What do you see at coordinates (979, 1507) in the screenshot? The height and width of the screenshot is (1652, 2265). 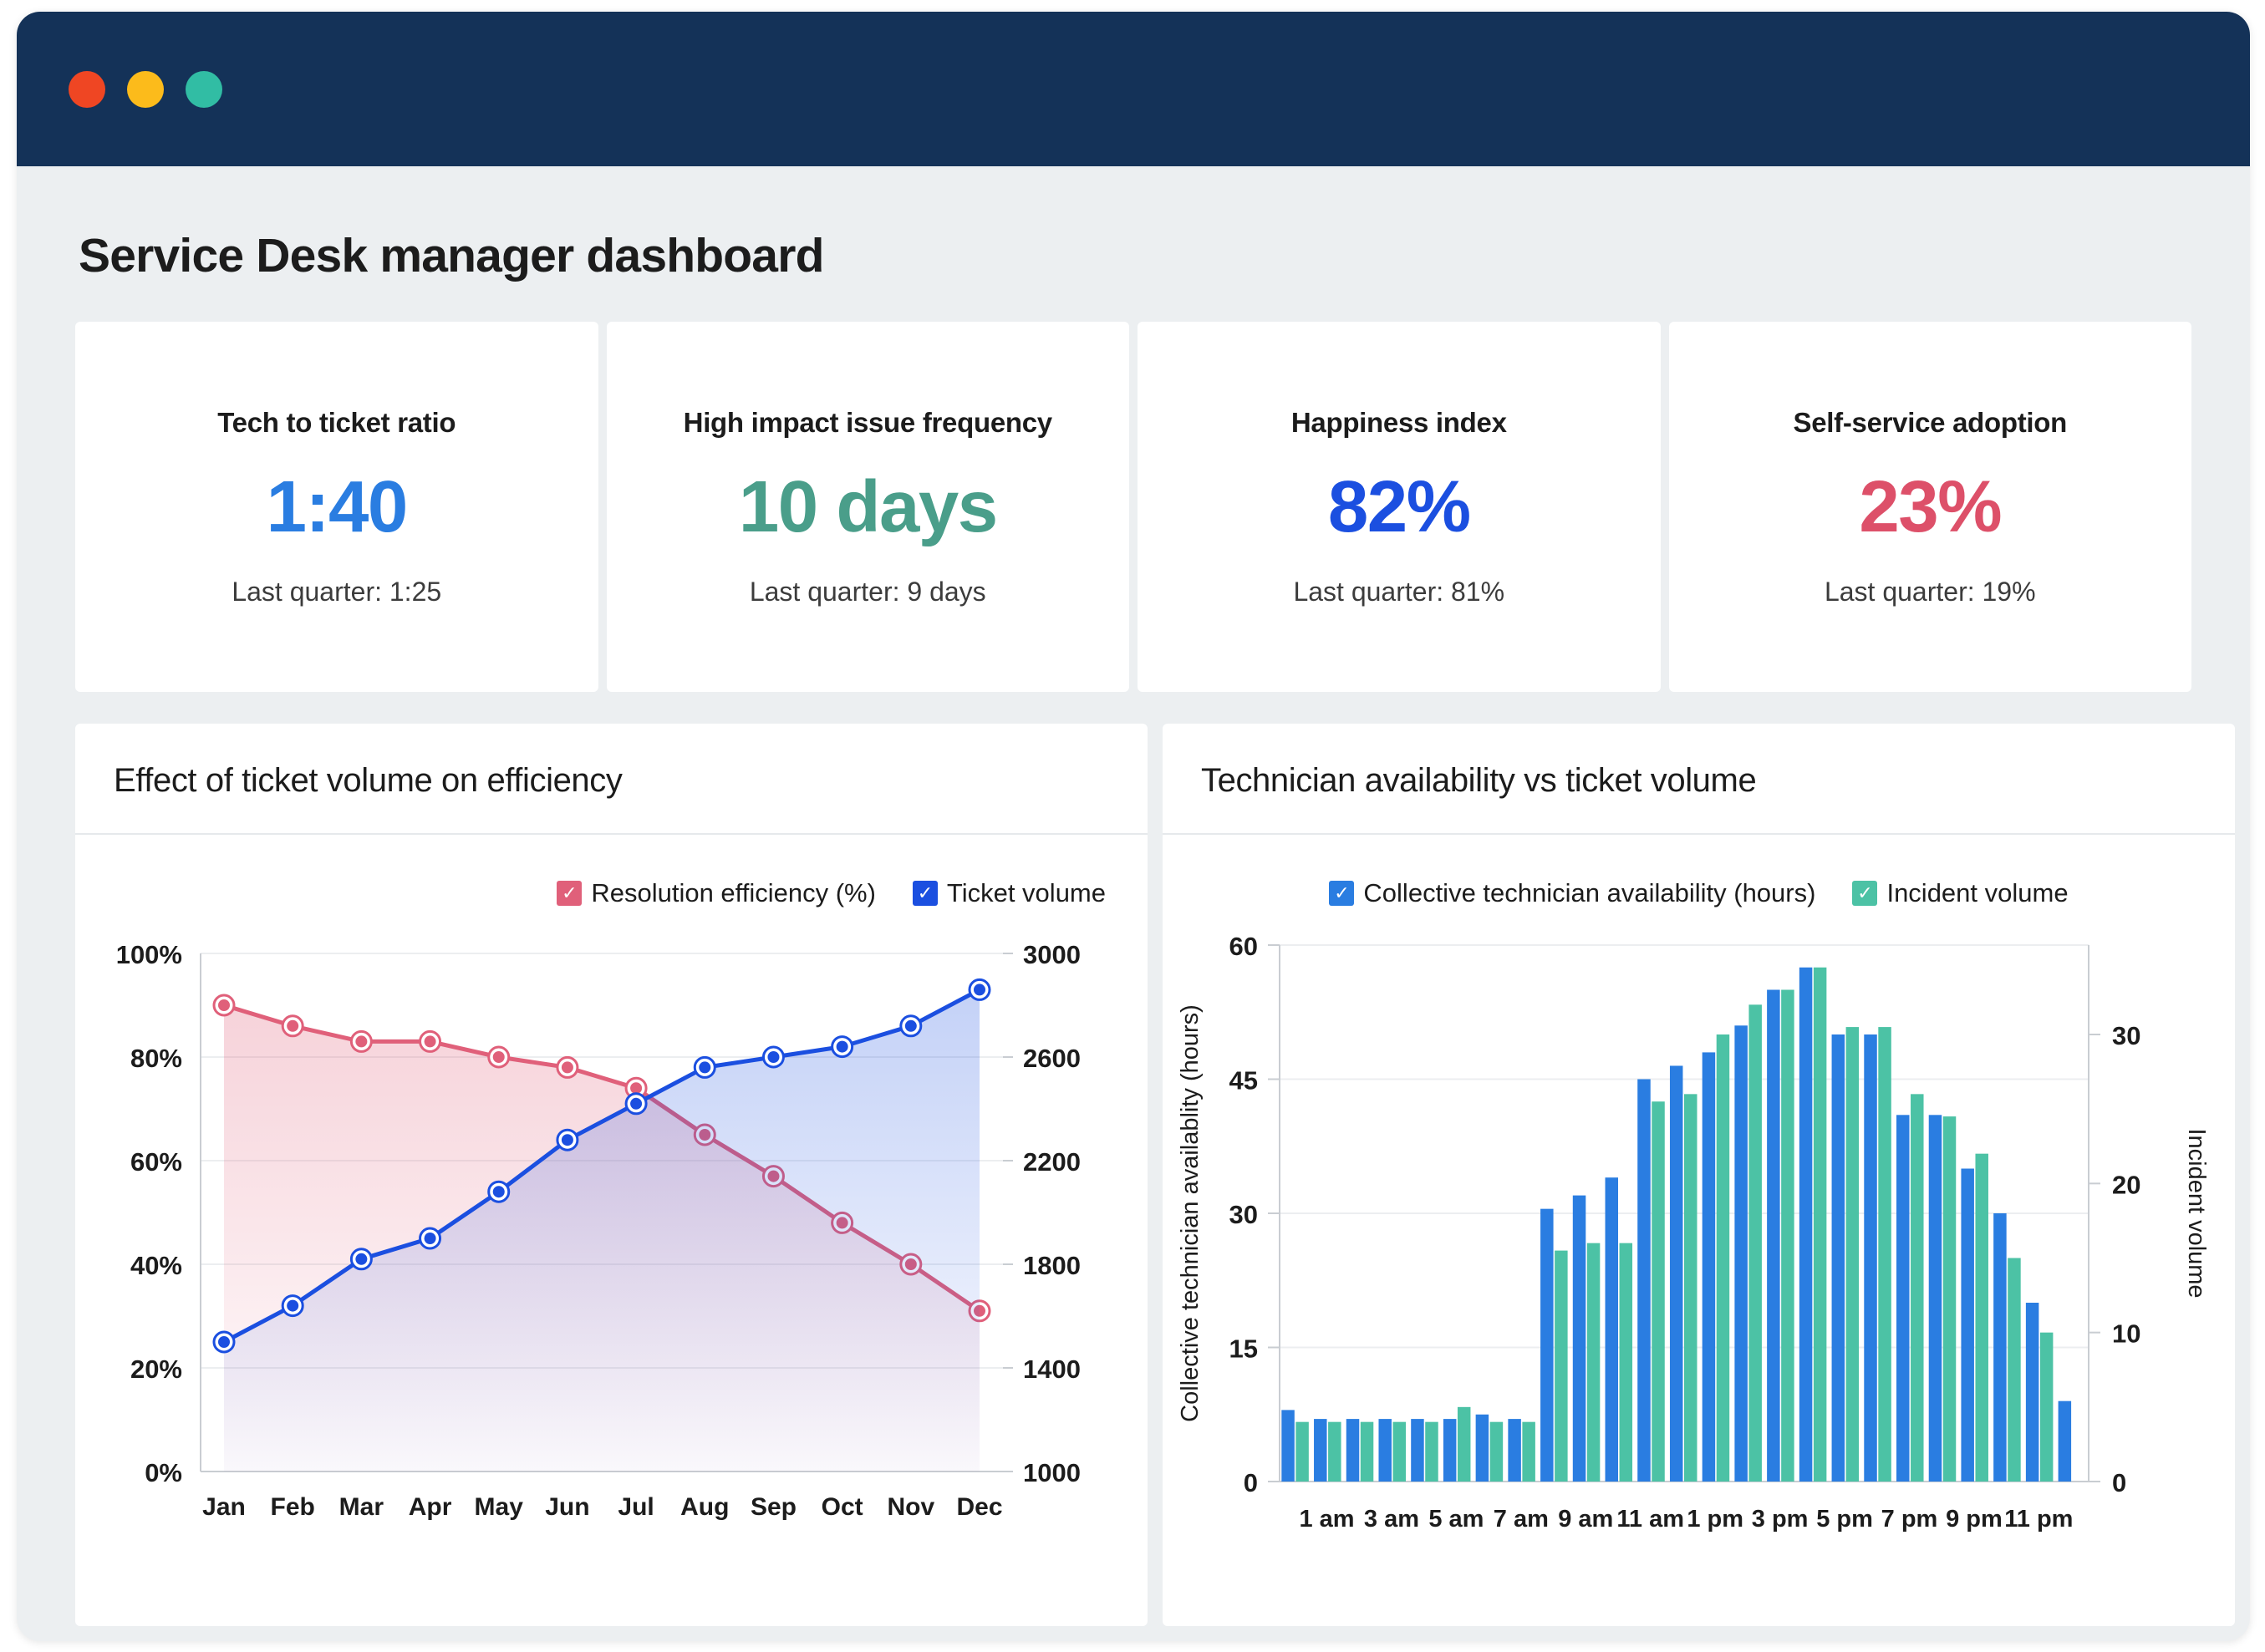 I see `svg-text: Dec` at bounding box center [979, 1507].